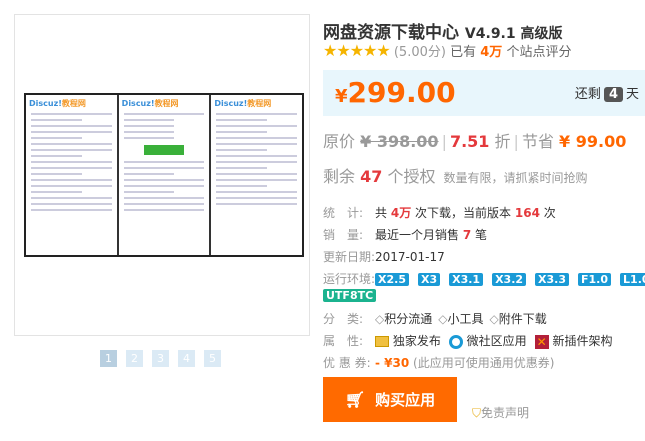 The height and width of the screenshot is (441, 645). What do you see at coordinates (481, 235) in the screenshot?
I see `sales-b: 笔` at bounding box center [481, 235].